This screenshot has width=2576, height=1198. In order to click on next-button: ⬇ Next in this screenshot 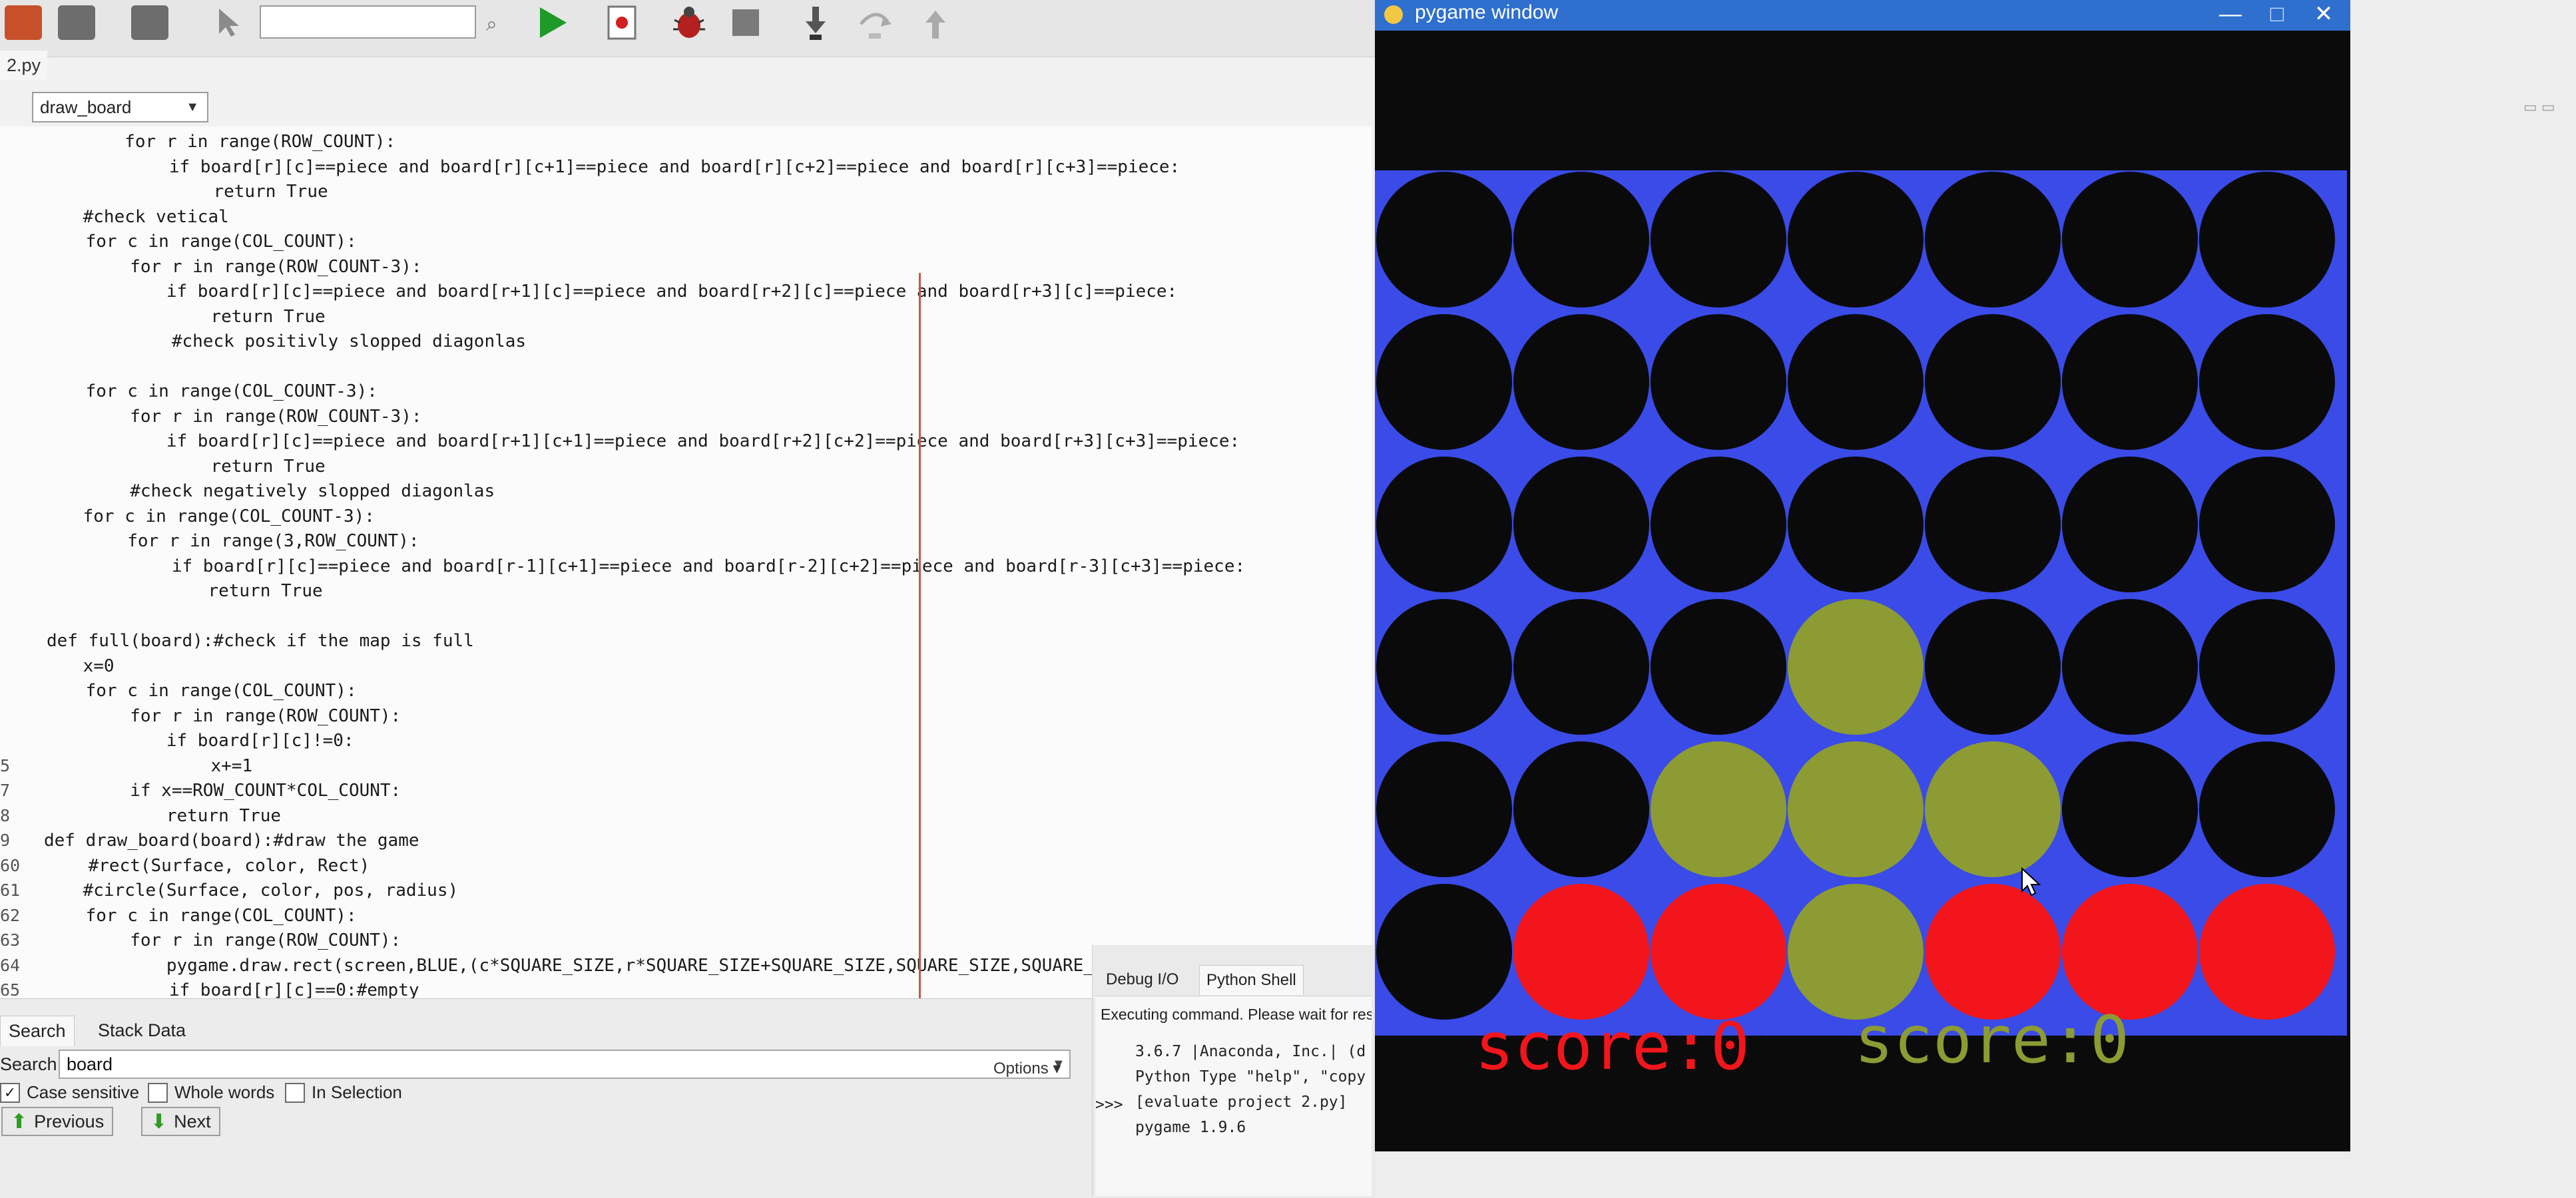, I will do `click(181, 1121)`.